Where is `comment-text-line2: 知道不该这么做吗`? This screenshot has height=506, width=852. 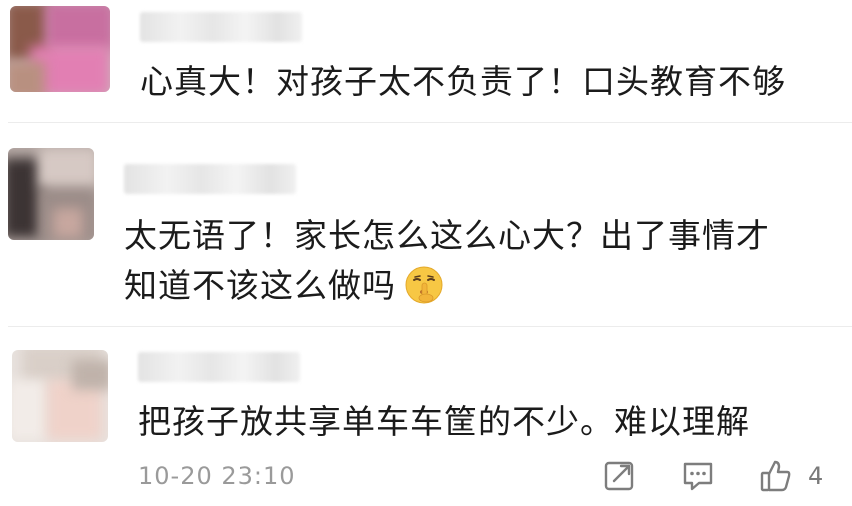 comment-text-line2: 知道不该这么做吗 is located at coordinates (284, 286).